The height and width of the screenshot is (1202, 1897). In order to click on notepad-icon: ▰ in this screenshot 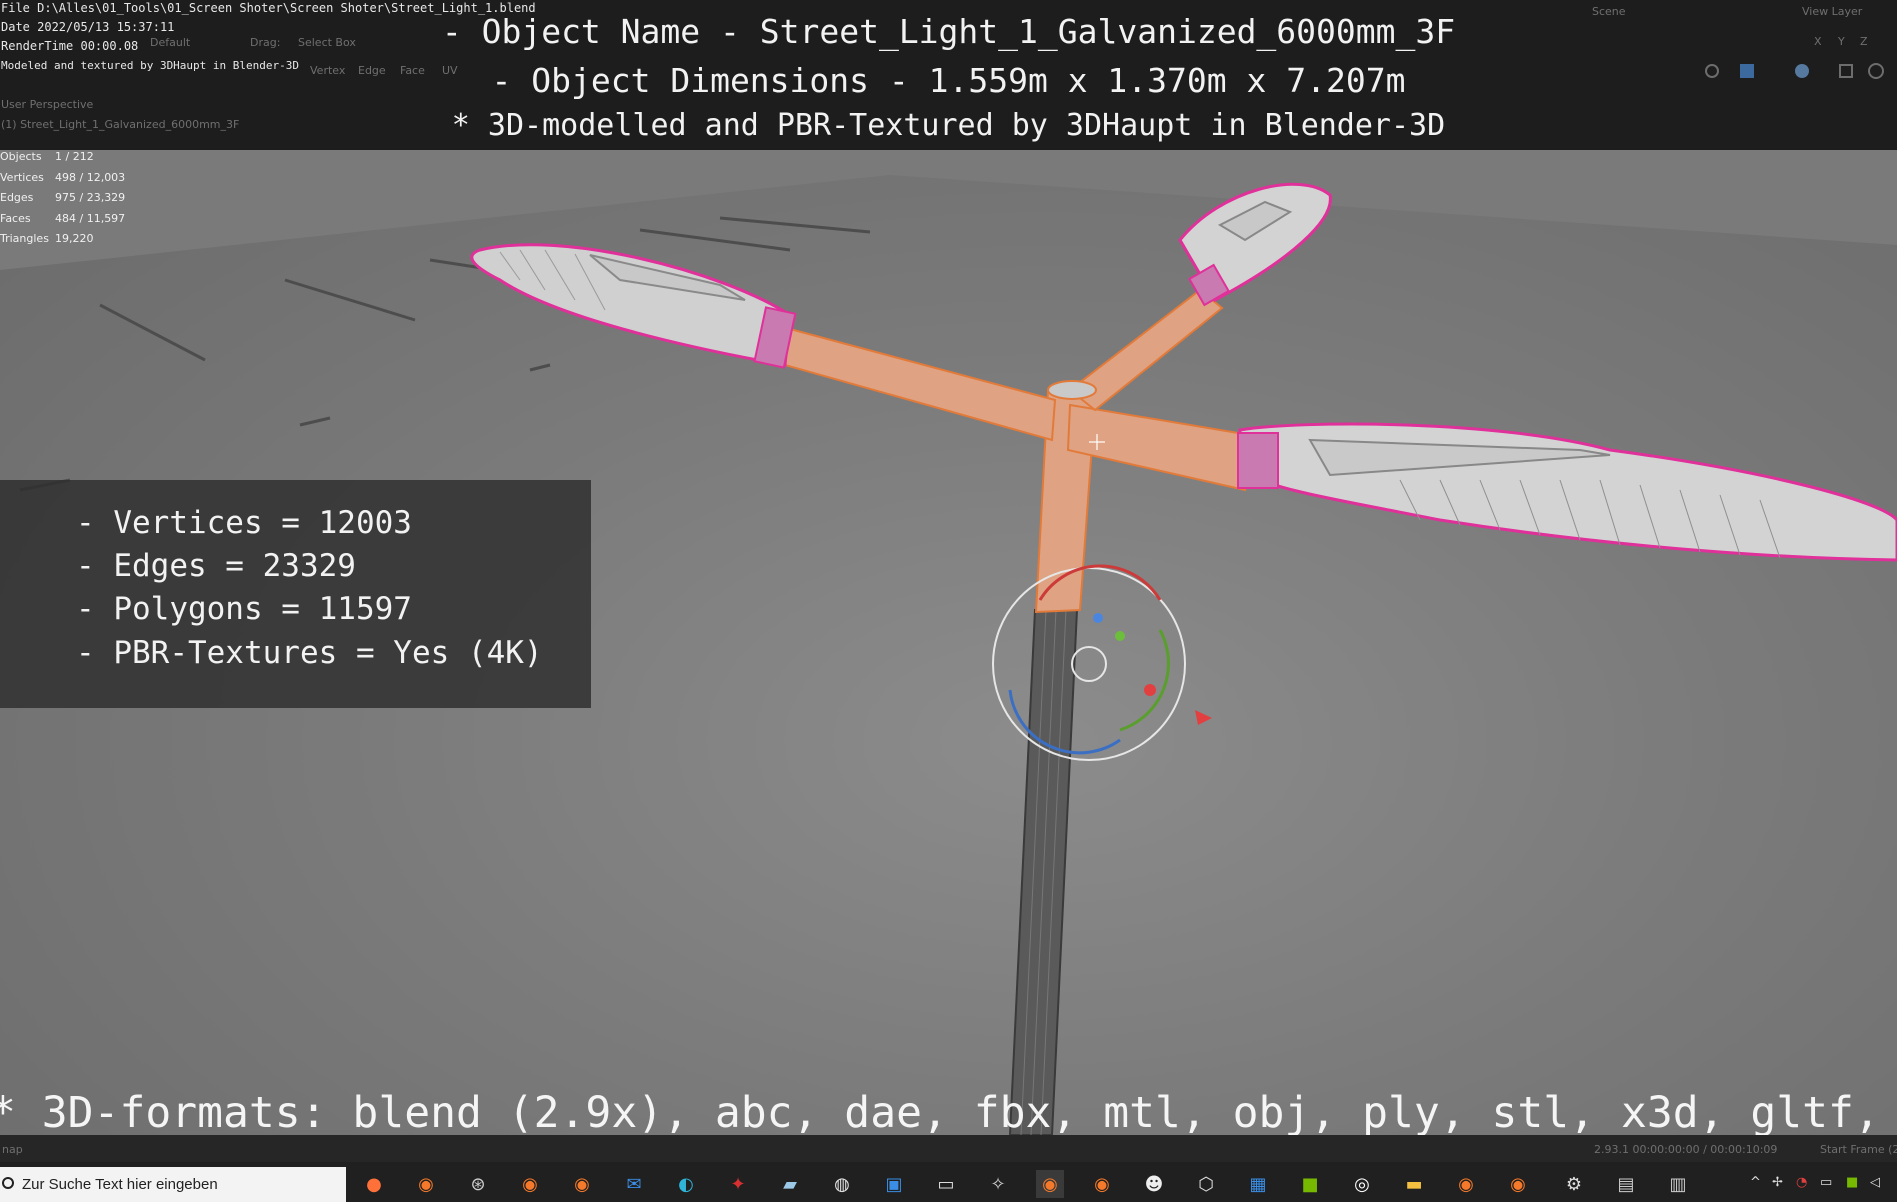, I will do `click(790, 1184)`.